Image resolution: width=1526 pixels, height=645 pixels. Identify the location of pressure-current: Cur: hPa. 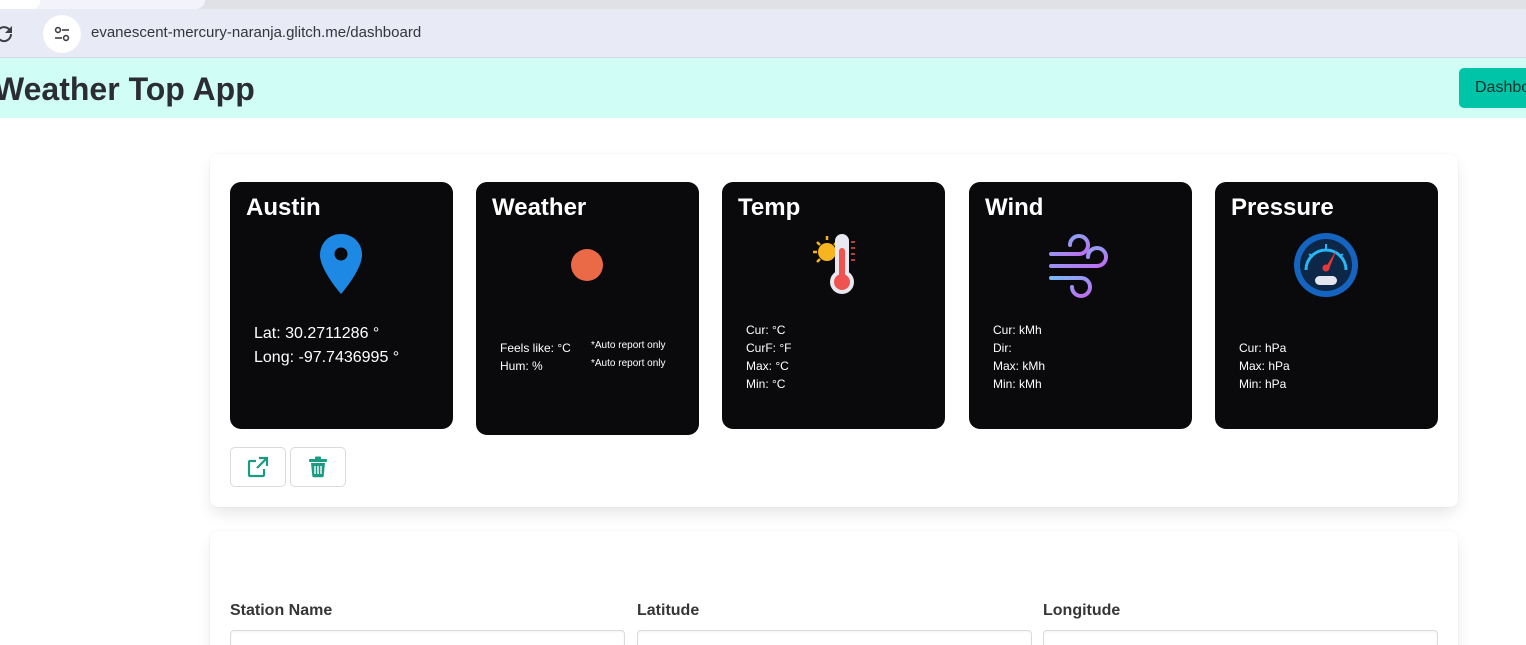
(1263, 348).